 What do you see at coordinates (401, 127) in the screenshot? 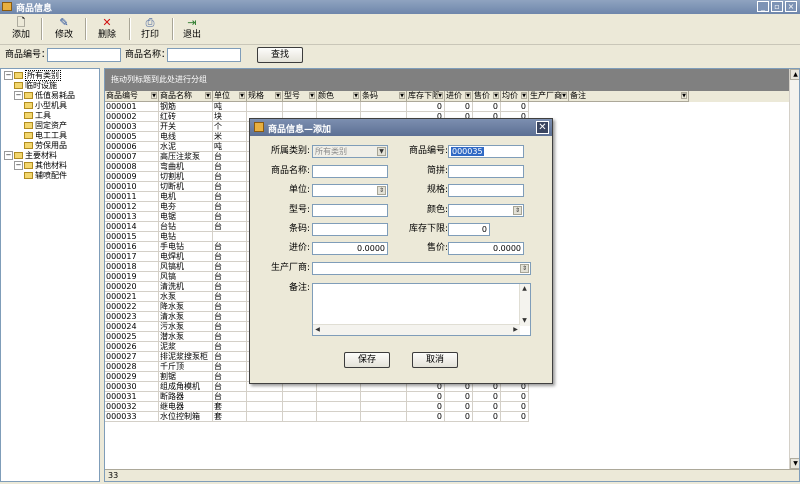
I see `dialog-titlebar: 商品信息—添加 ✕` at bounding box center [401, 127].